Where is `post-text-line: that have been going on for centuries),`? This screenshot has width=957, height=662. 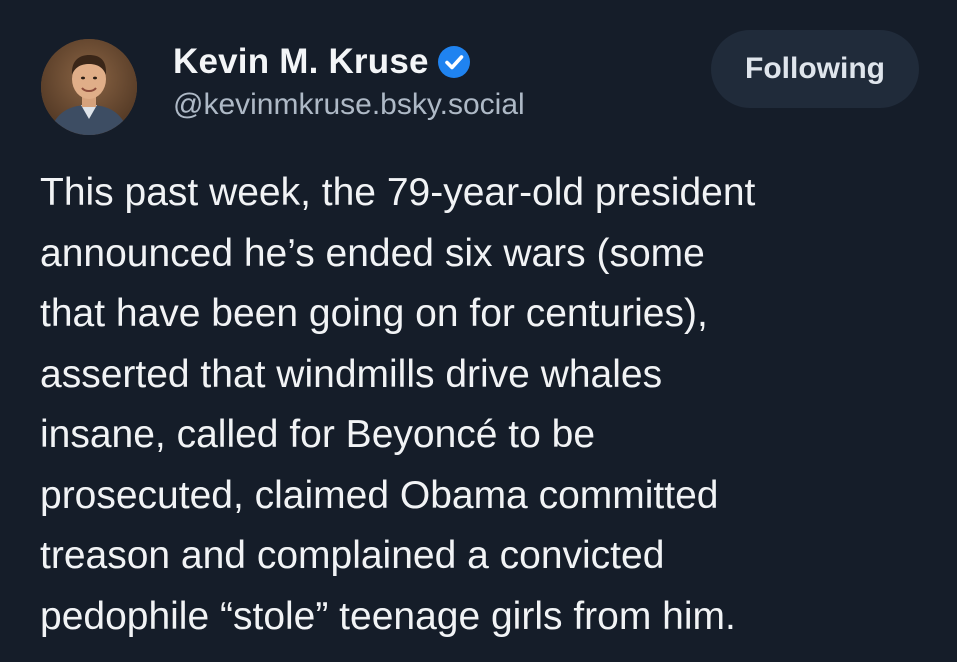
post-text-line: that have been going on for centuries), is located at coordinates (374, 313).